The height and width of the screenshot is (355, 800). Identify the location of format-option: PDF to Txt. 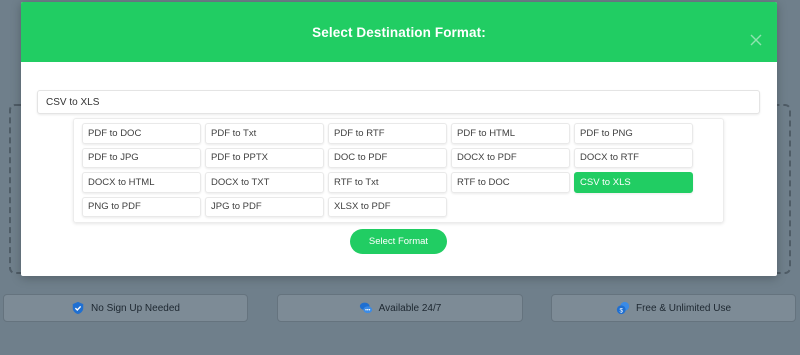
(264, 133).